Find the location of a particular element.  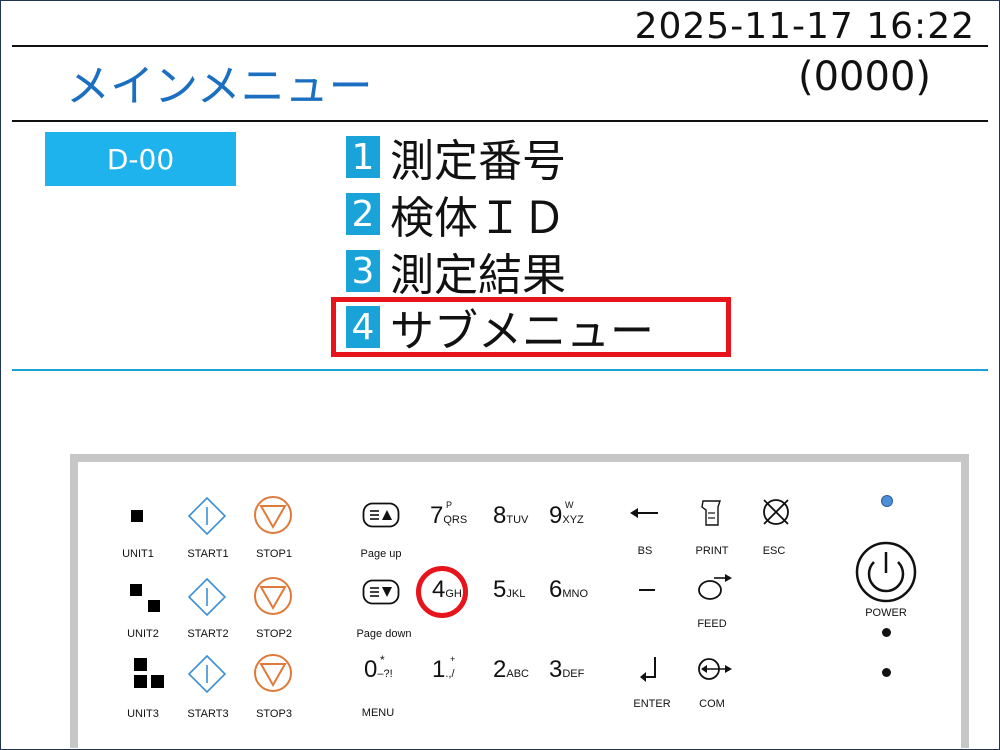

stop3-icon is located at coordinates (273, 673).